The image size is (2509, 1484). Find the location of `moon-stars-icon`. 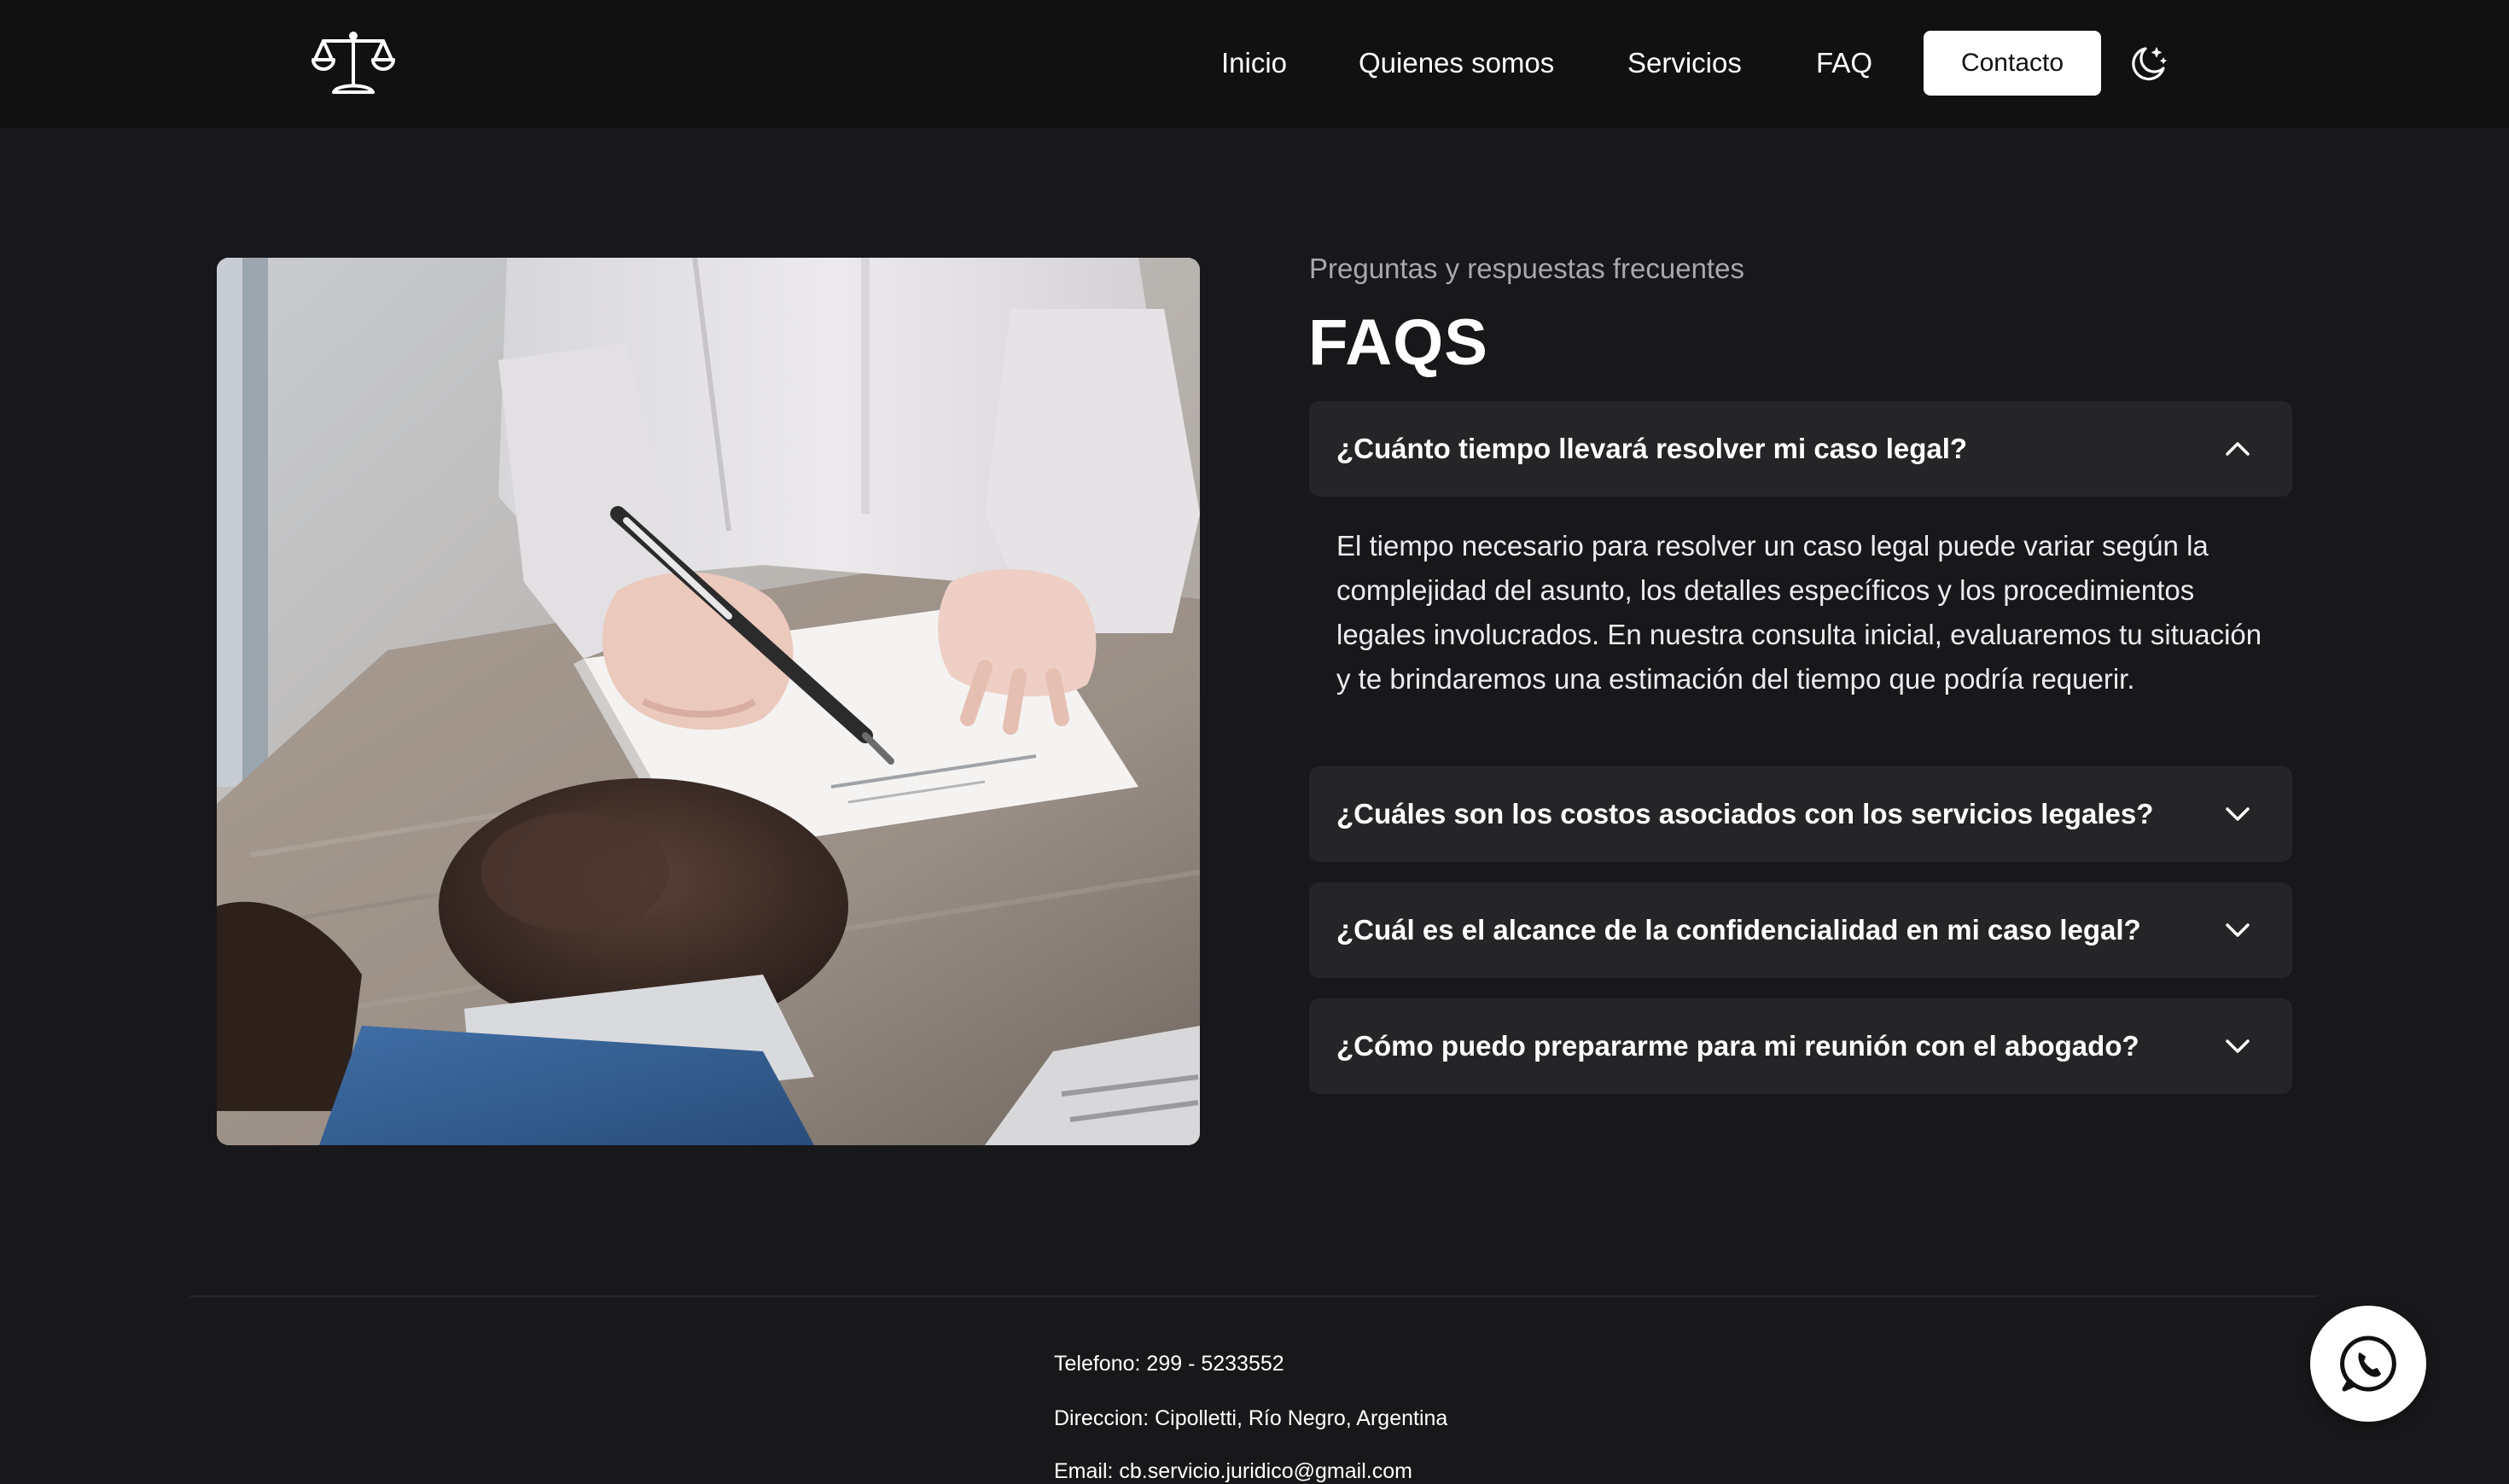

moon-stars-icon is located at coordinates (2148, 64).